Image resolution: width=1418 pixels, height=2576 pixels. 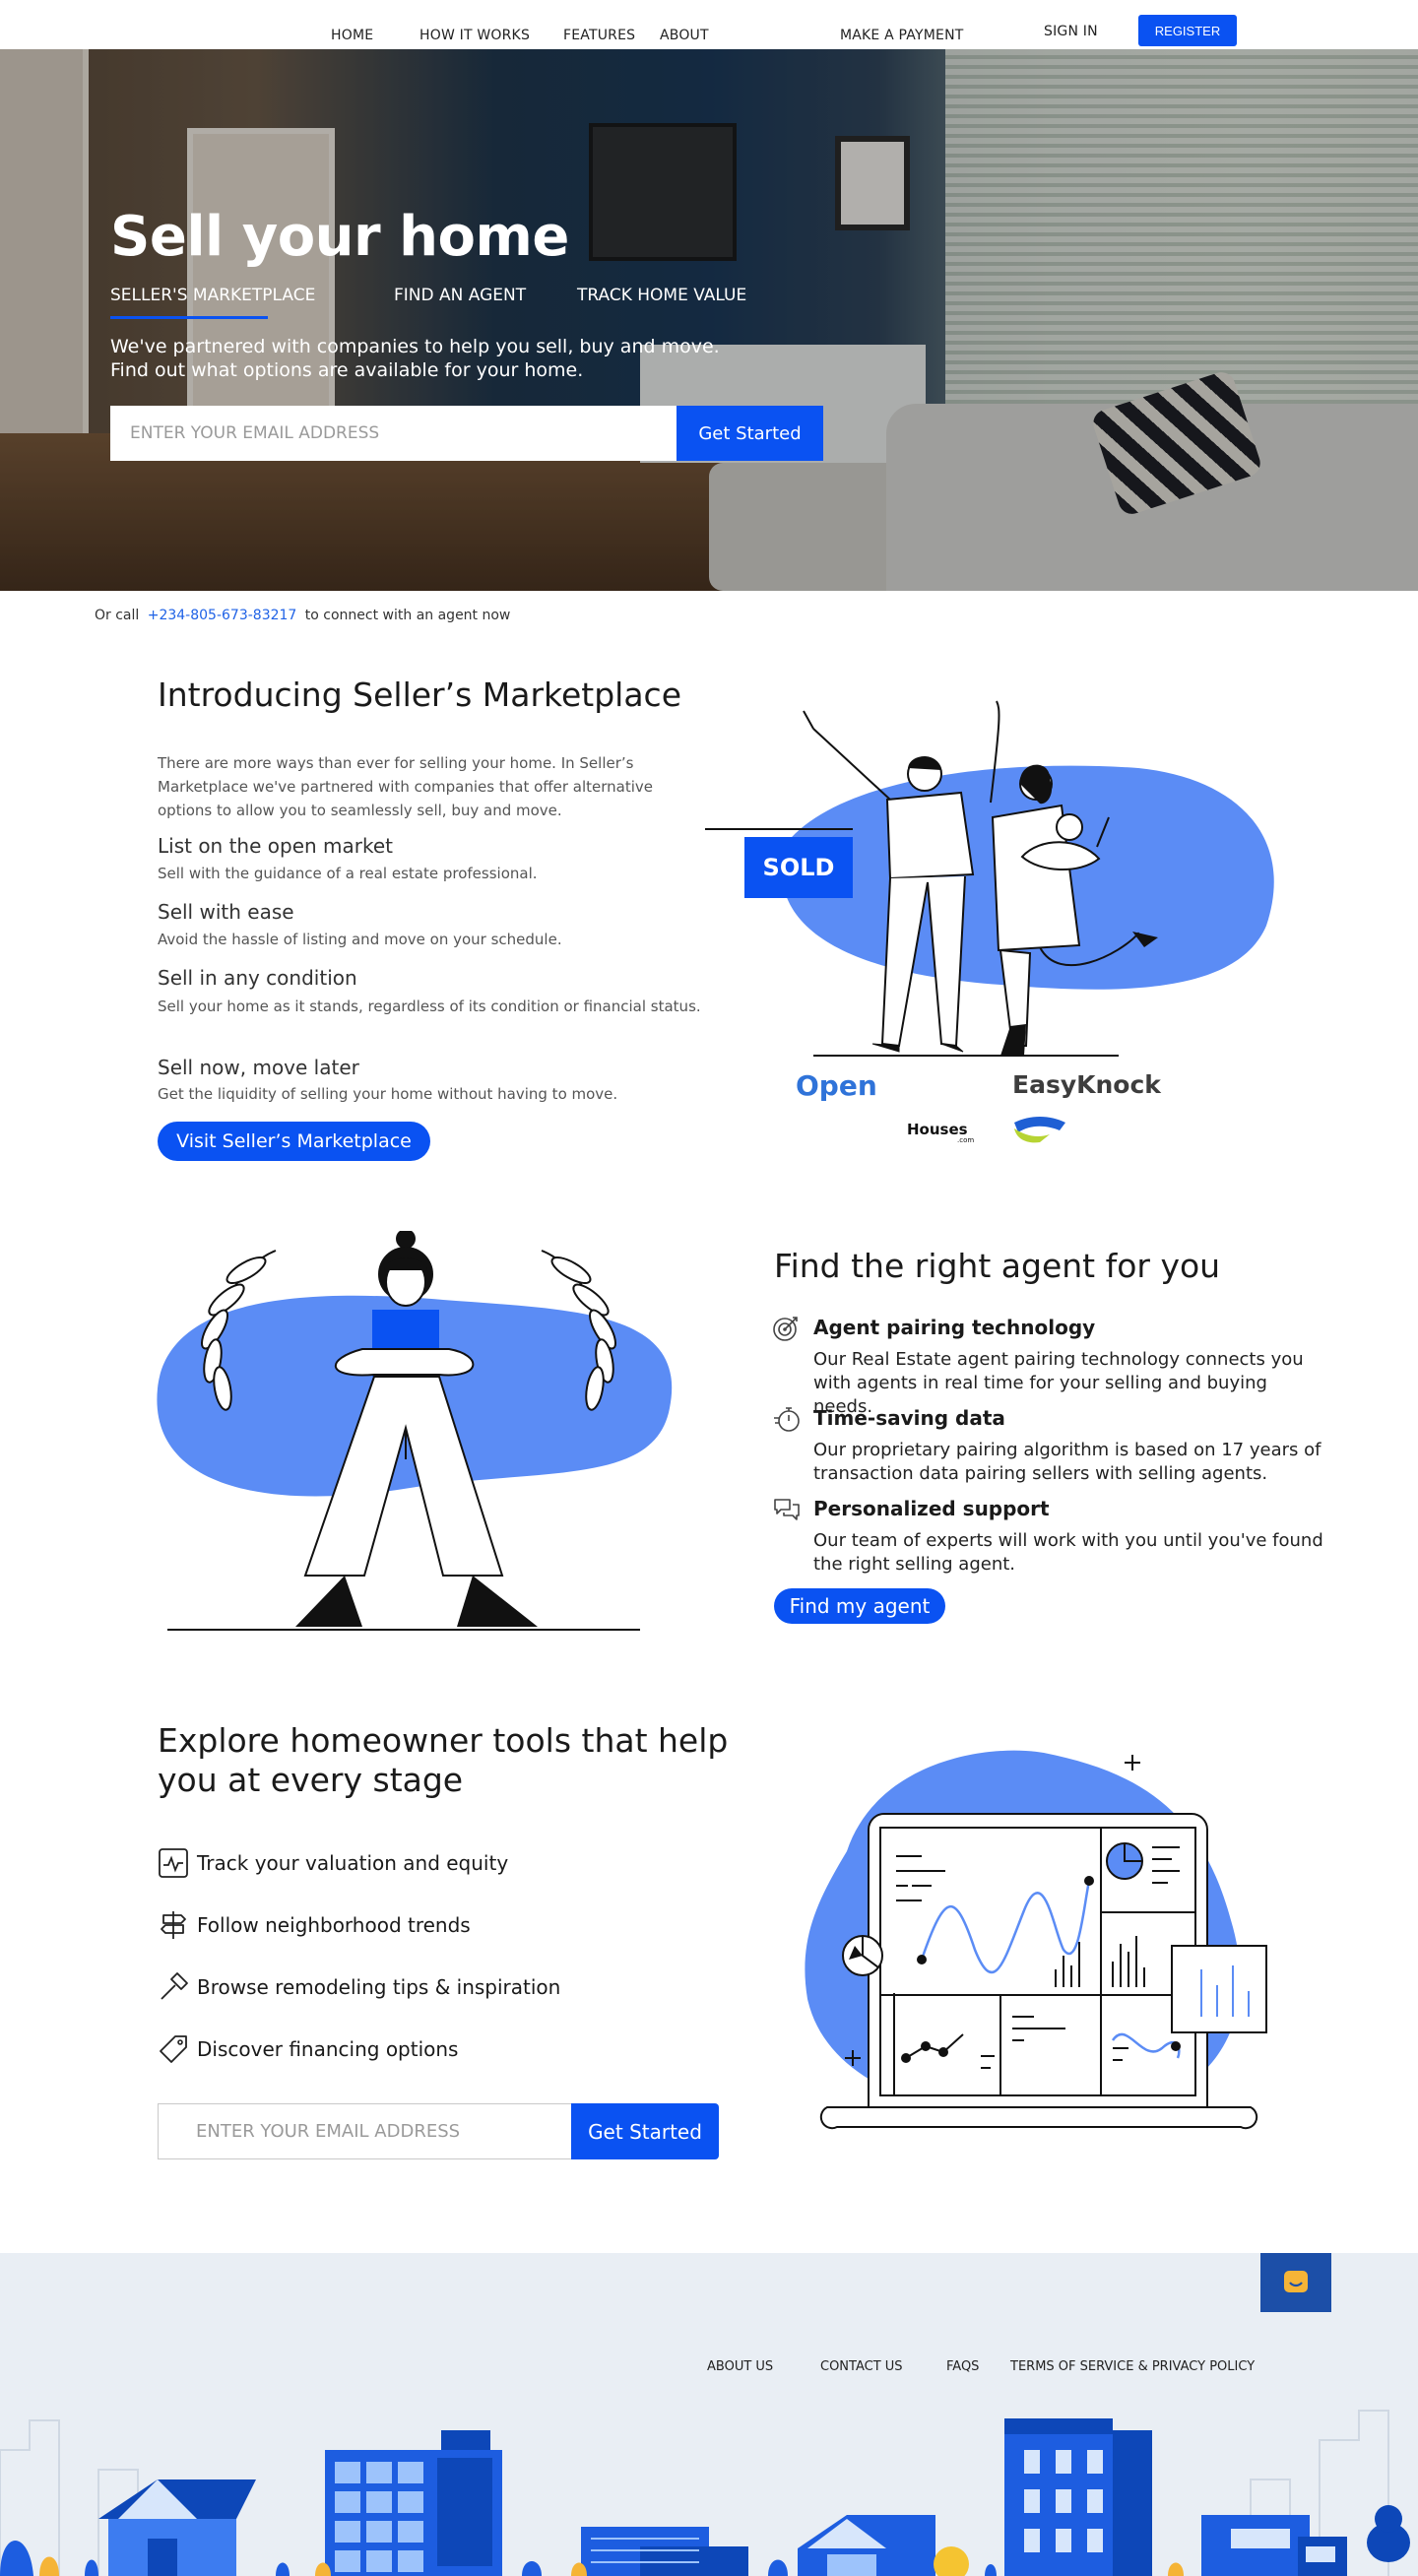 What do you see at coordinates (257, 978) in the screenshot?
I see `marketplace-item-heading: Sell in any condition` at bounding box center [257, 978].